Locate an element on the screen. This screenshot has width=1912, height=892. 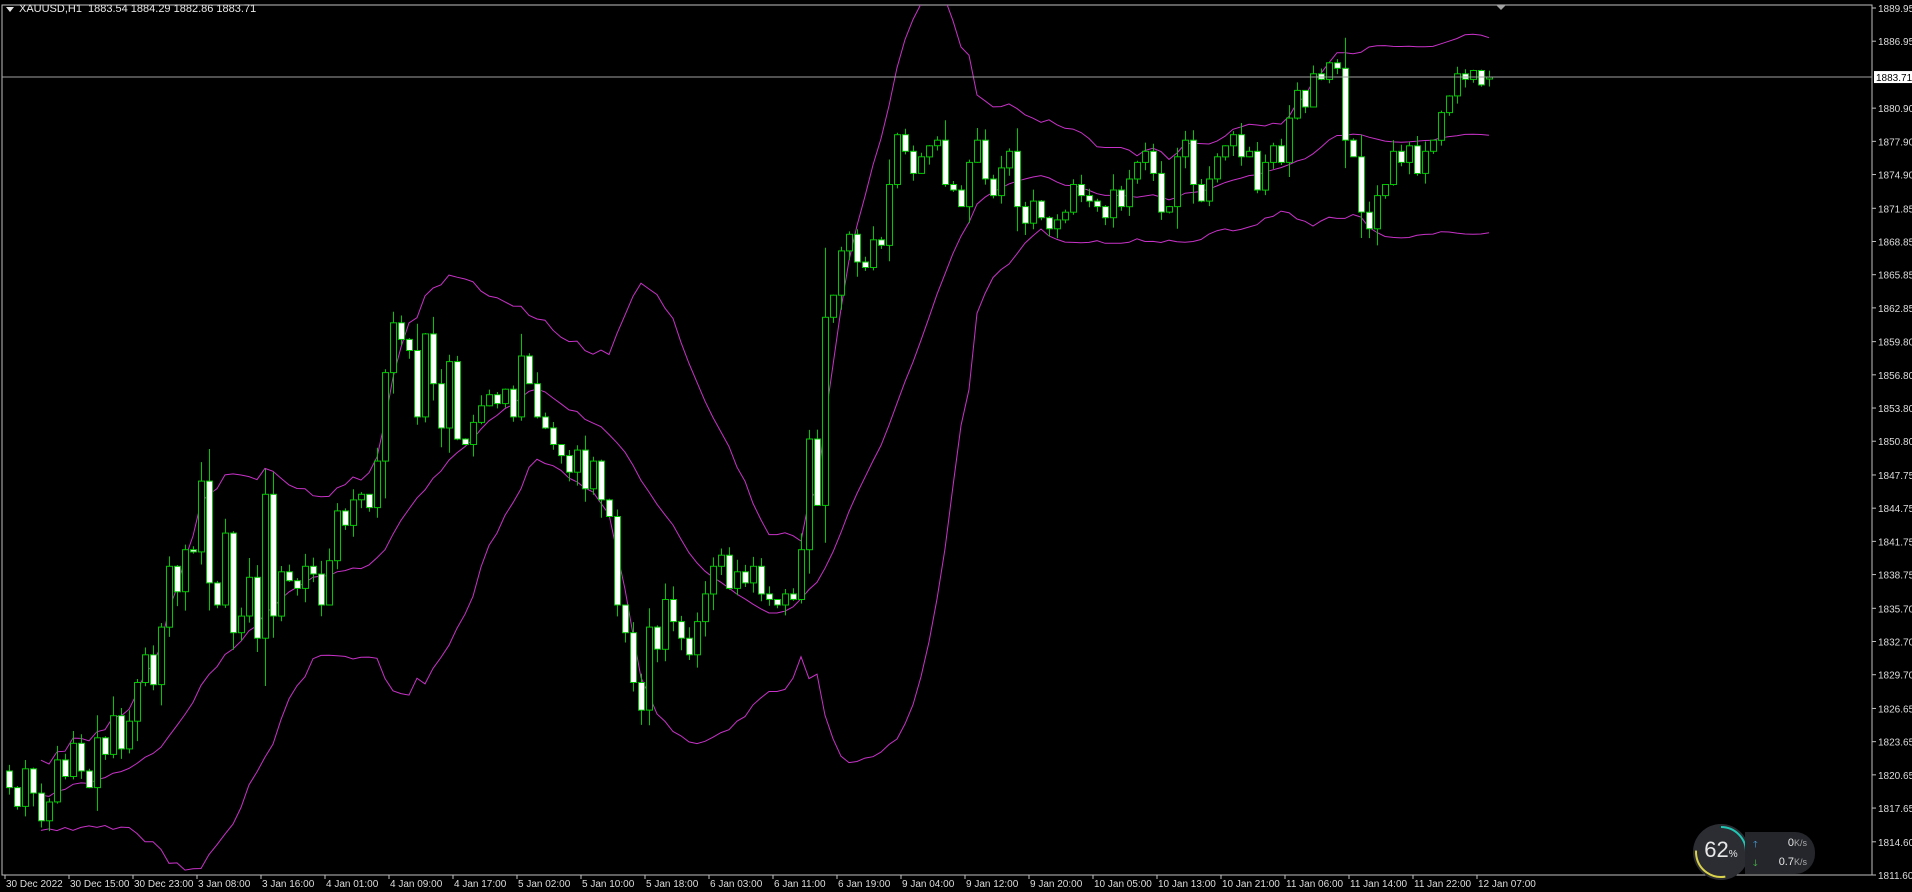
x-tick-label: 11 Jan 22:00 is located at coordinates (1443, 884).